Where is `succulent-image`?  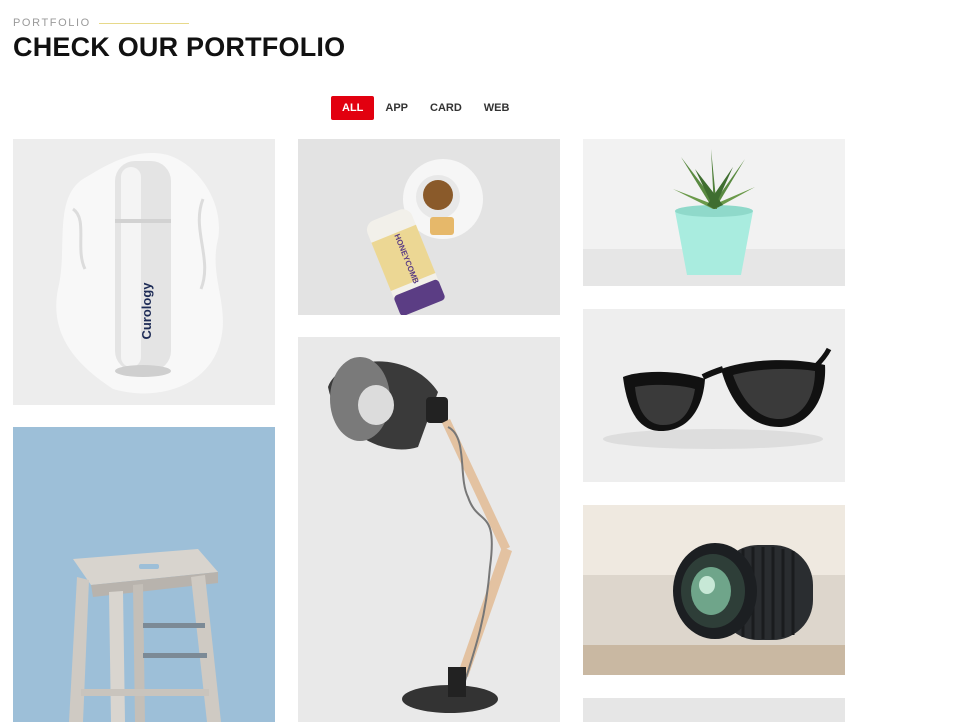
succulent-image is located at coordinates (714, 212).